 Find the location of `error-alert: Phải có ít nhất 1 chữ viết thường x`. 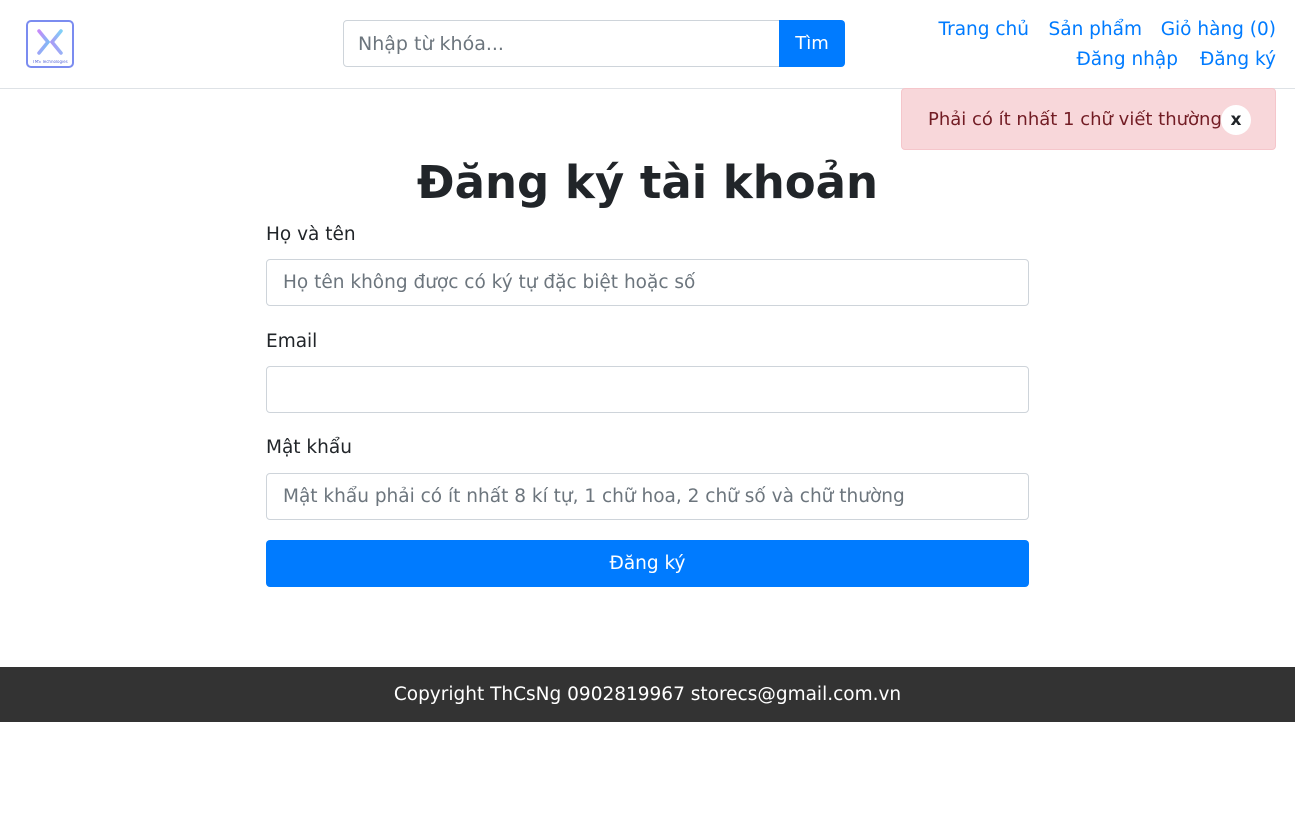

error-alert: Phải có ít nhất 1 chữ viết thường x is located at coordinates (1088, 119).